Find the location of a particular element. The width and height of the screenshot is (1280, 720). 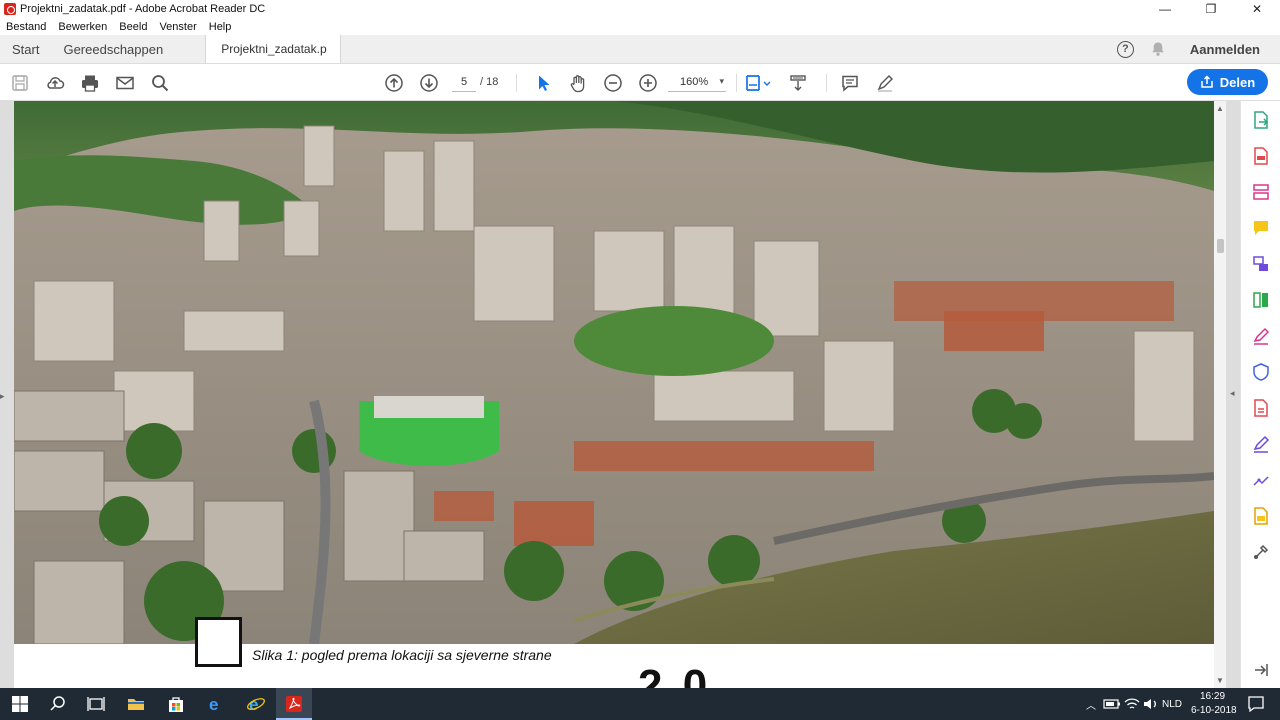

tools-panel is located at coordinates (1260, 394).